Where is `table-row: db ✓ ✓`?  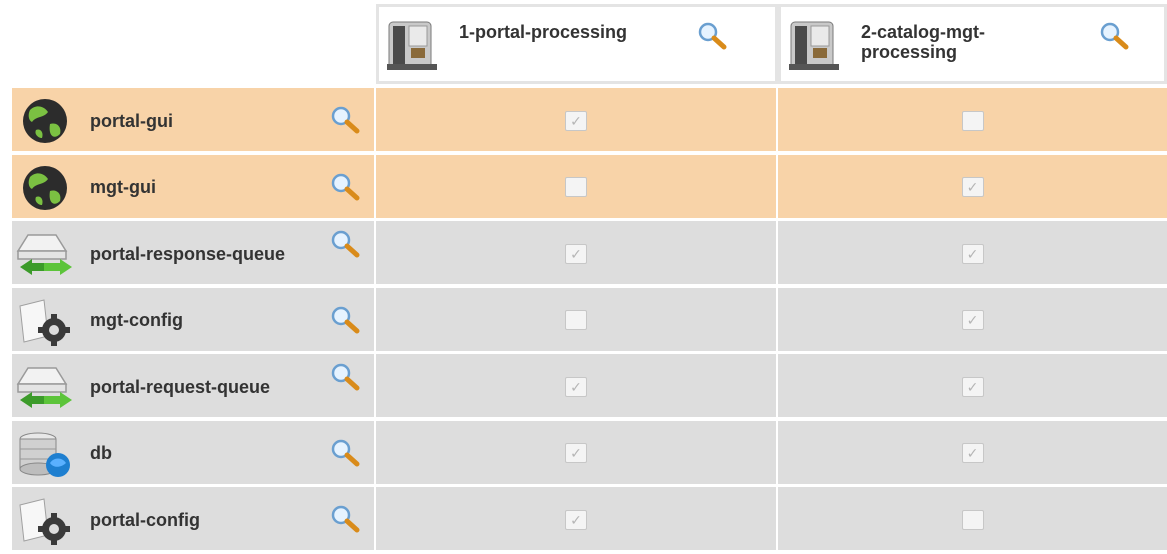 table-row: db ✓ ✓ is located at coordinates (583, 453).